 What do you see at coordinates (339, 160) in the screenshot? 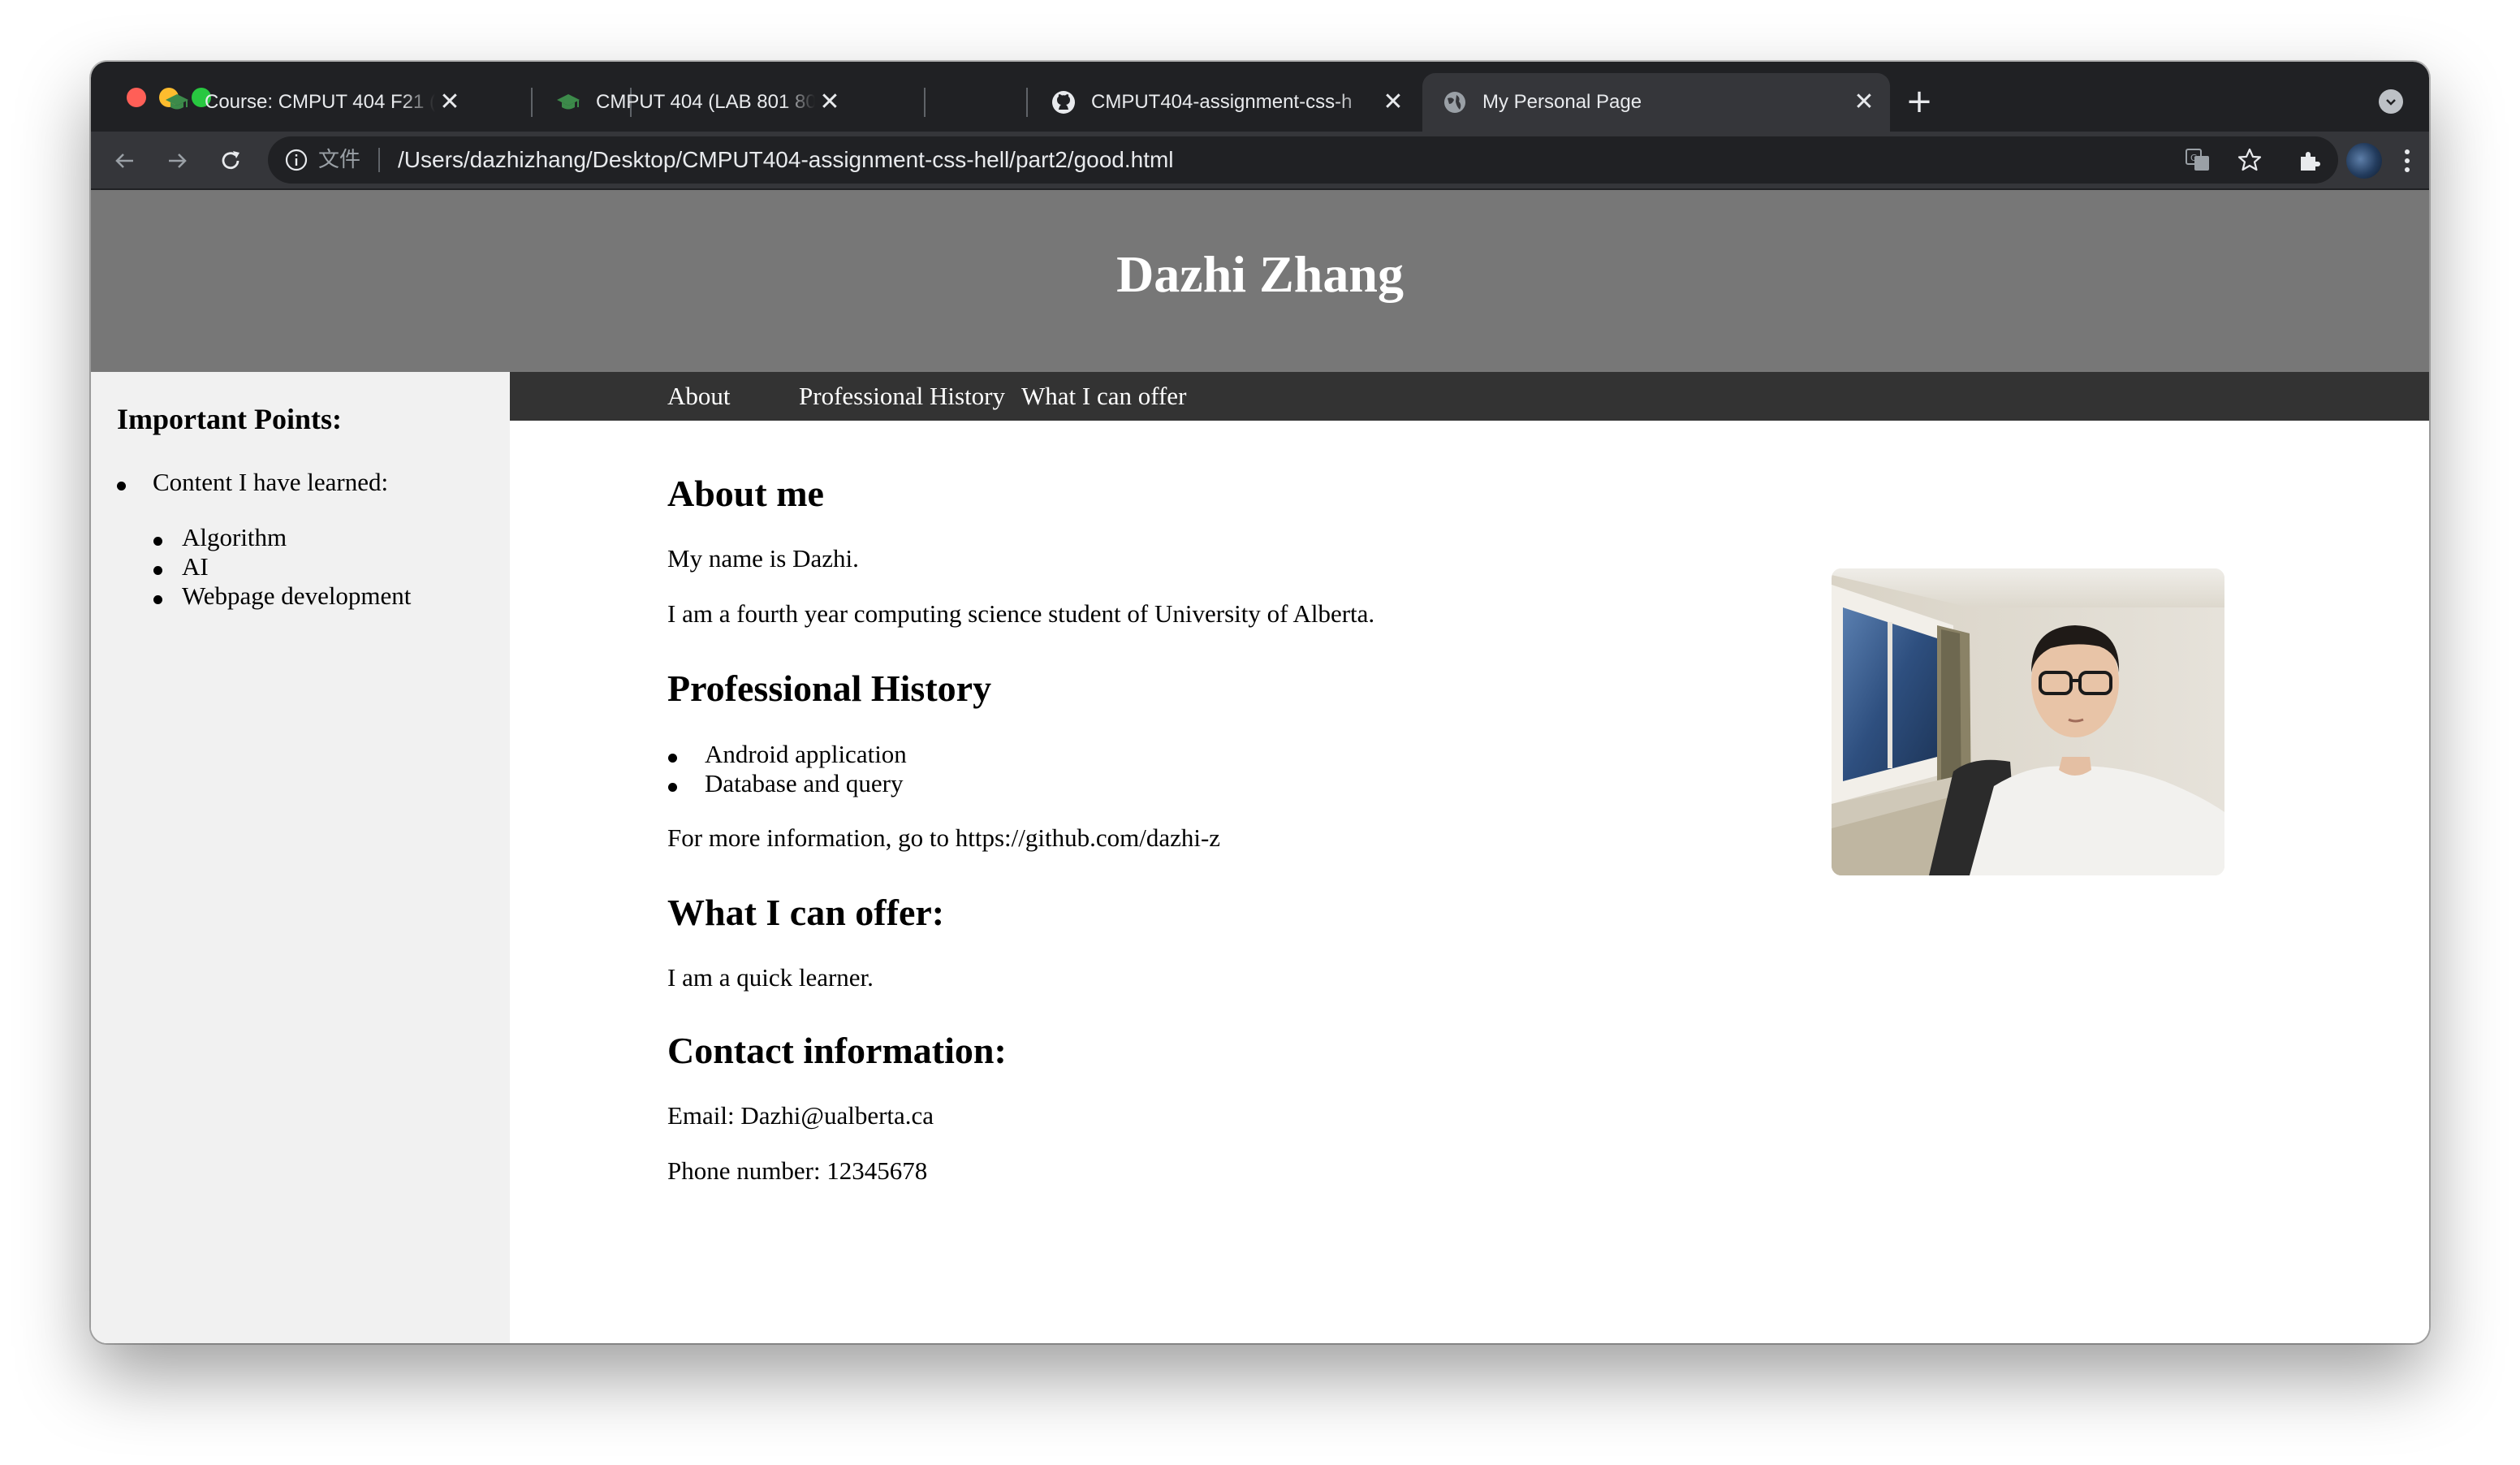
I see `file-scheme-label: 文件` at bounding box center [339, 160].